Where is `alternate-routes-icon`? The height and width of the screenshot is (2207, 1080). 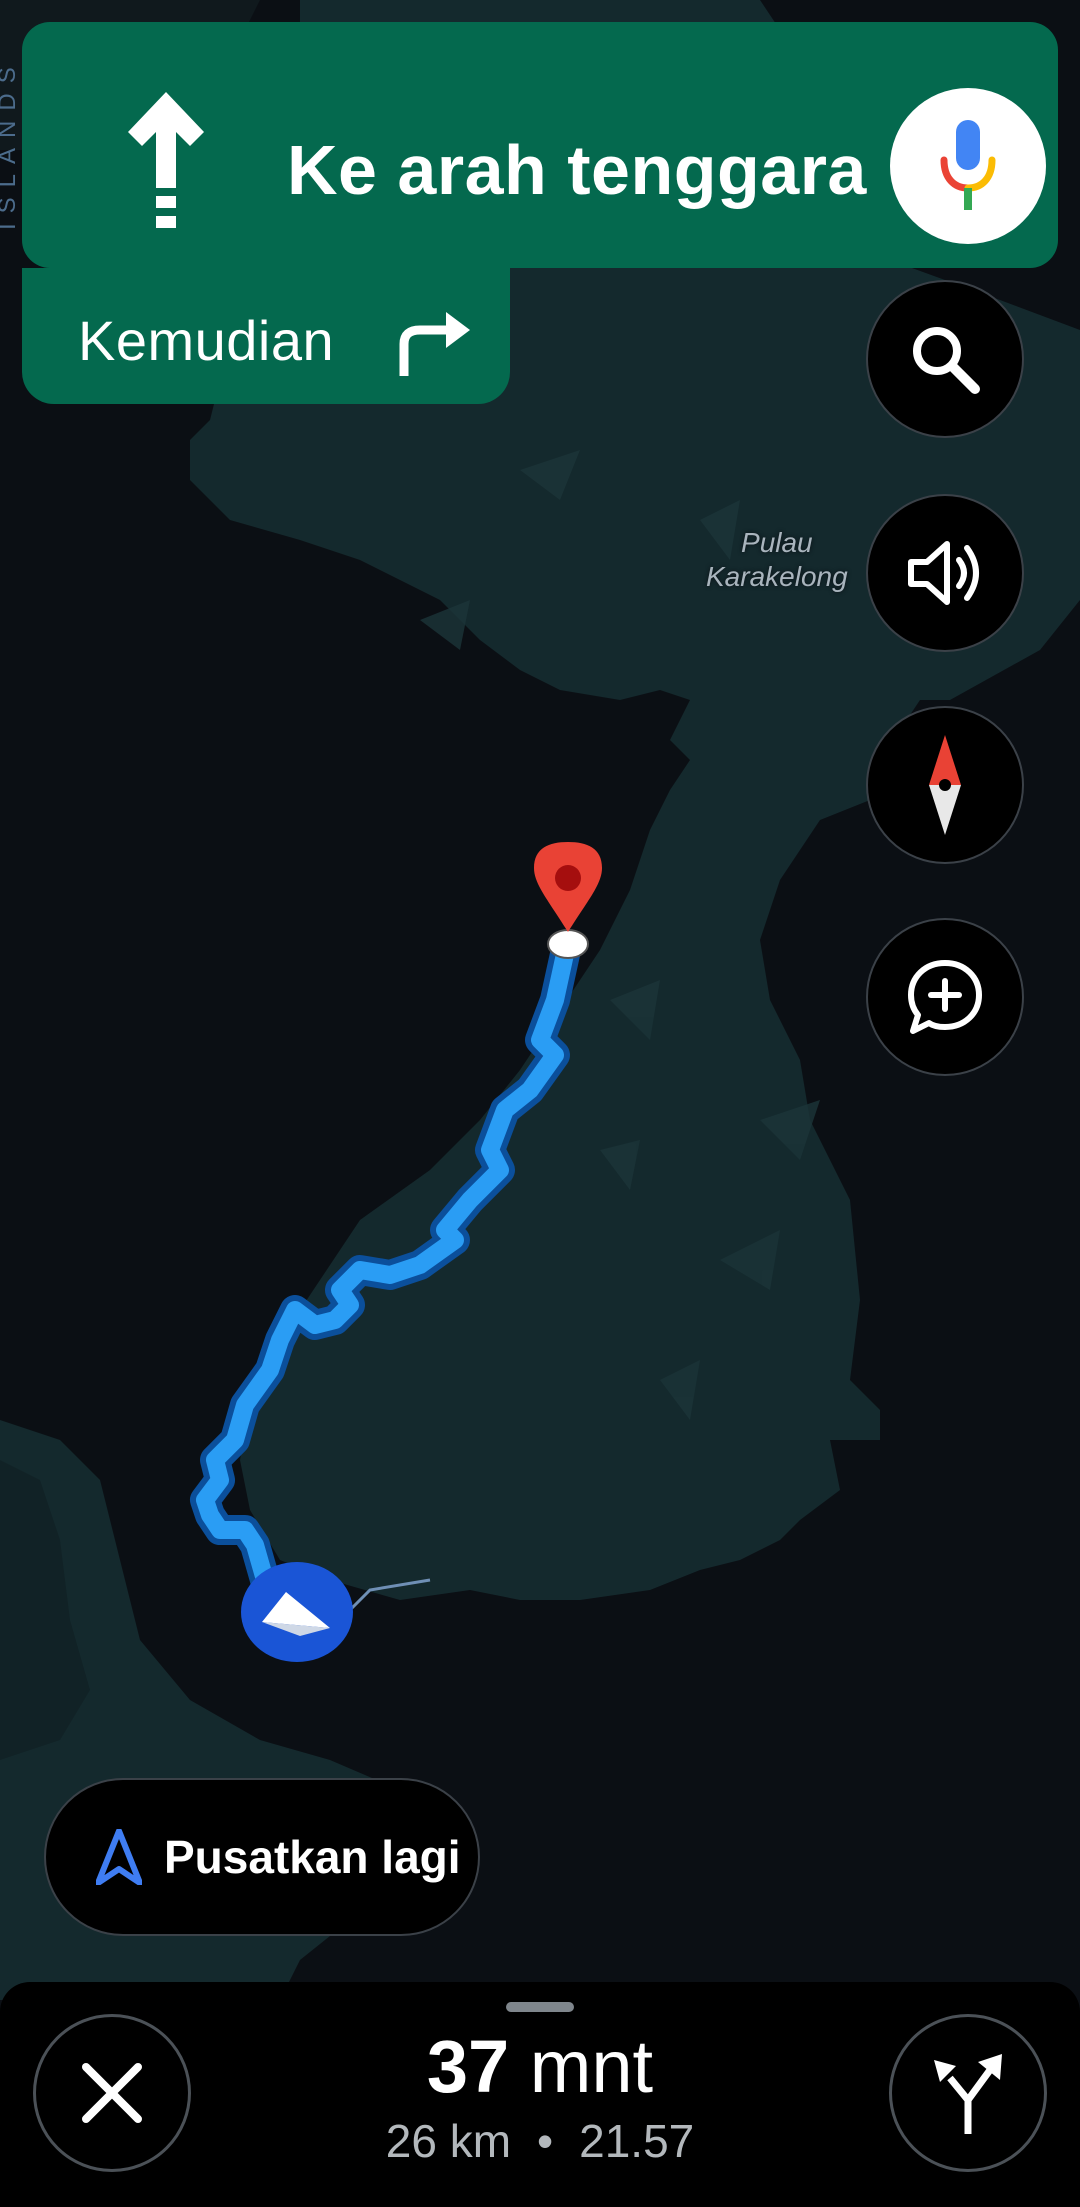
alternate-routes-icon is located at coordinates (968, 2094).